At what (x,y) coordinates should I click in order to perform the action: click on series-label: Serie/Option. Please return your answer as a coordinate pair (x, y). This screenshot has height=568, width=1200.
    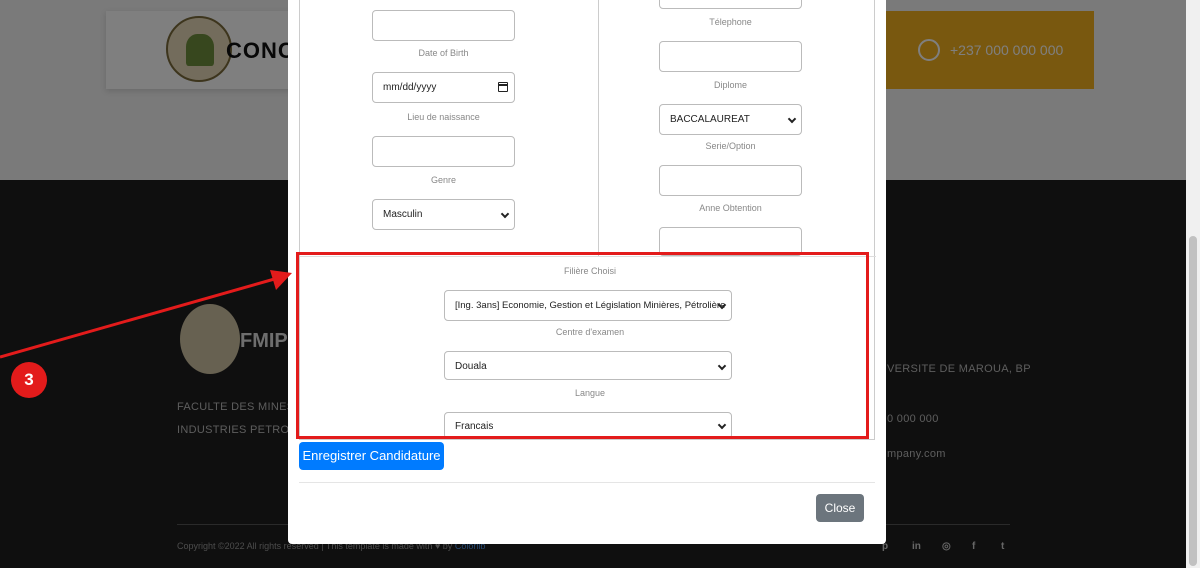
    Looking at the image, I should click on (730, 146).